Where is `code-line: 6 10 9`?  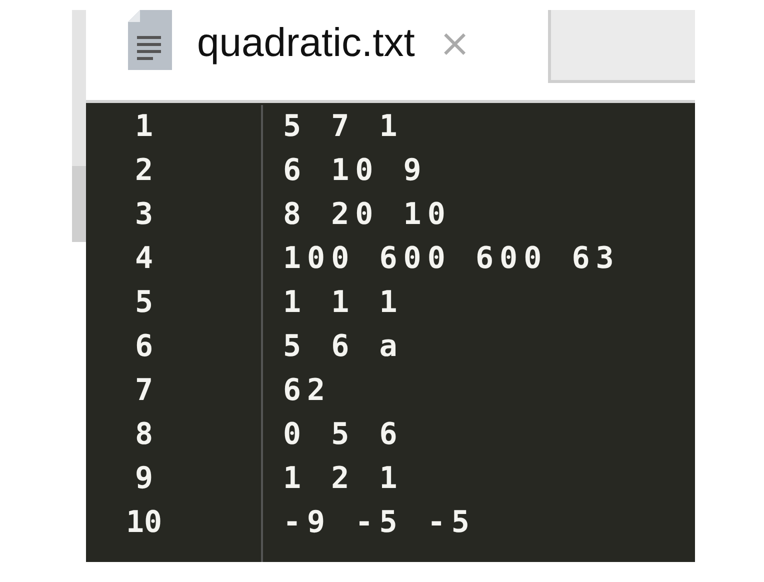 code-line: 6 10 9 is located at coordinates (355, 171).